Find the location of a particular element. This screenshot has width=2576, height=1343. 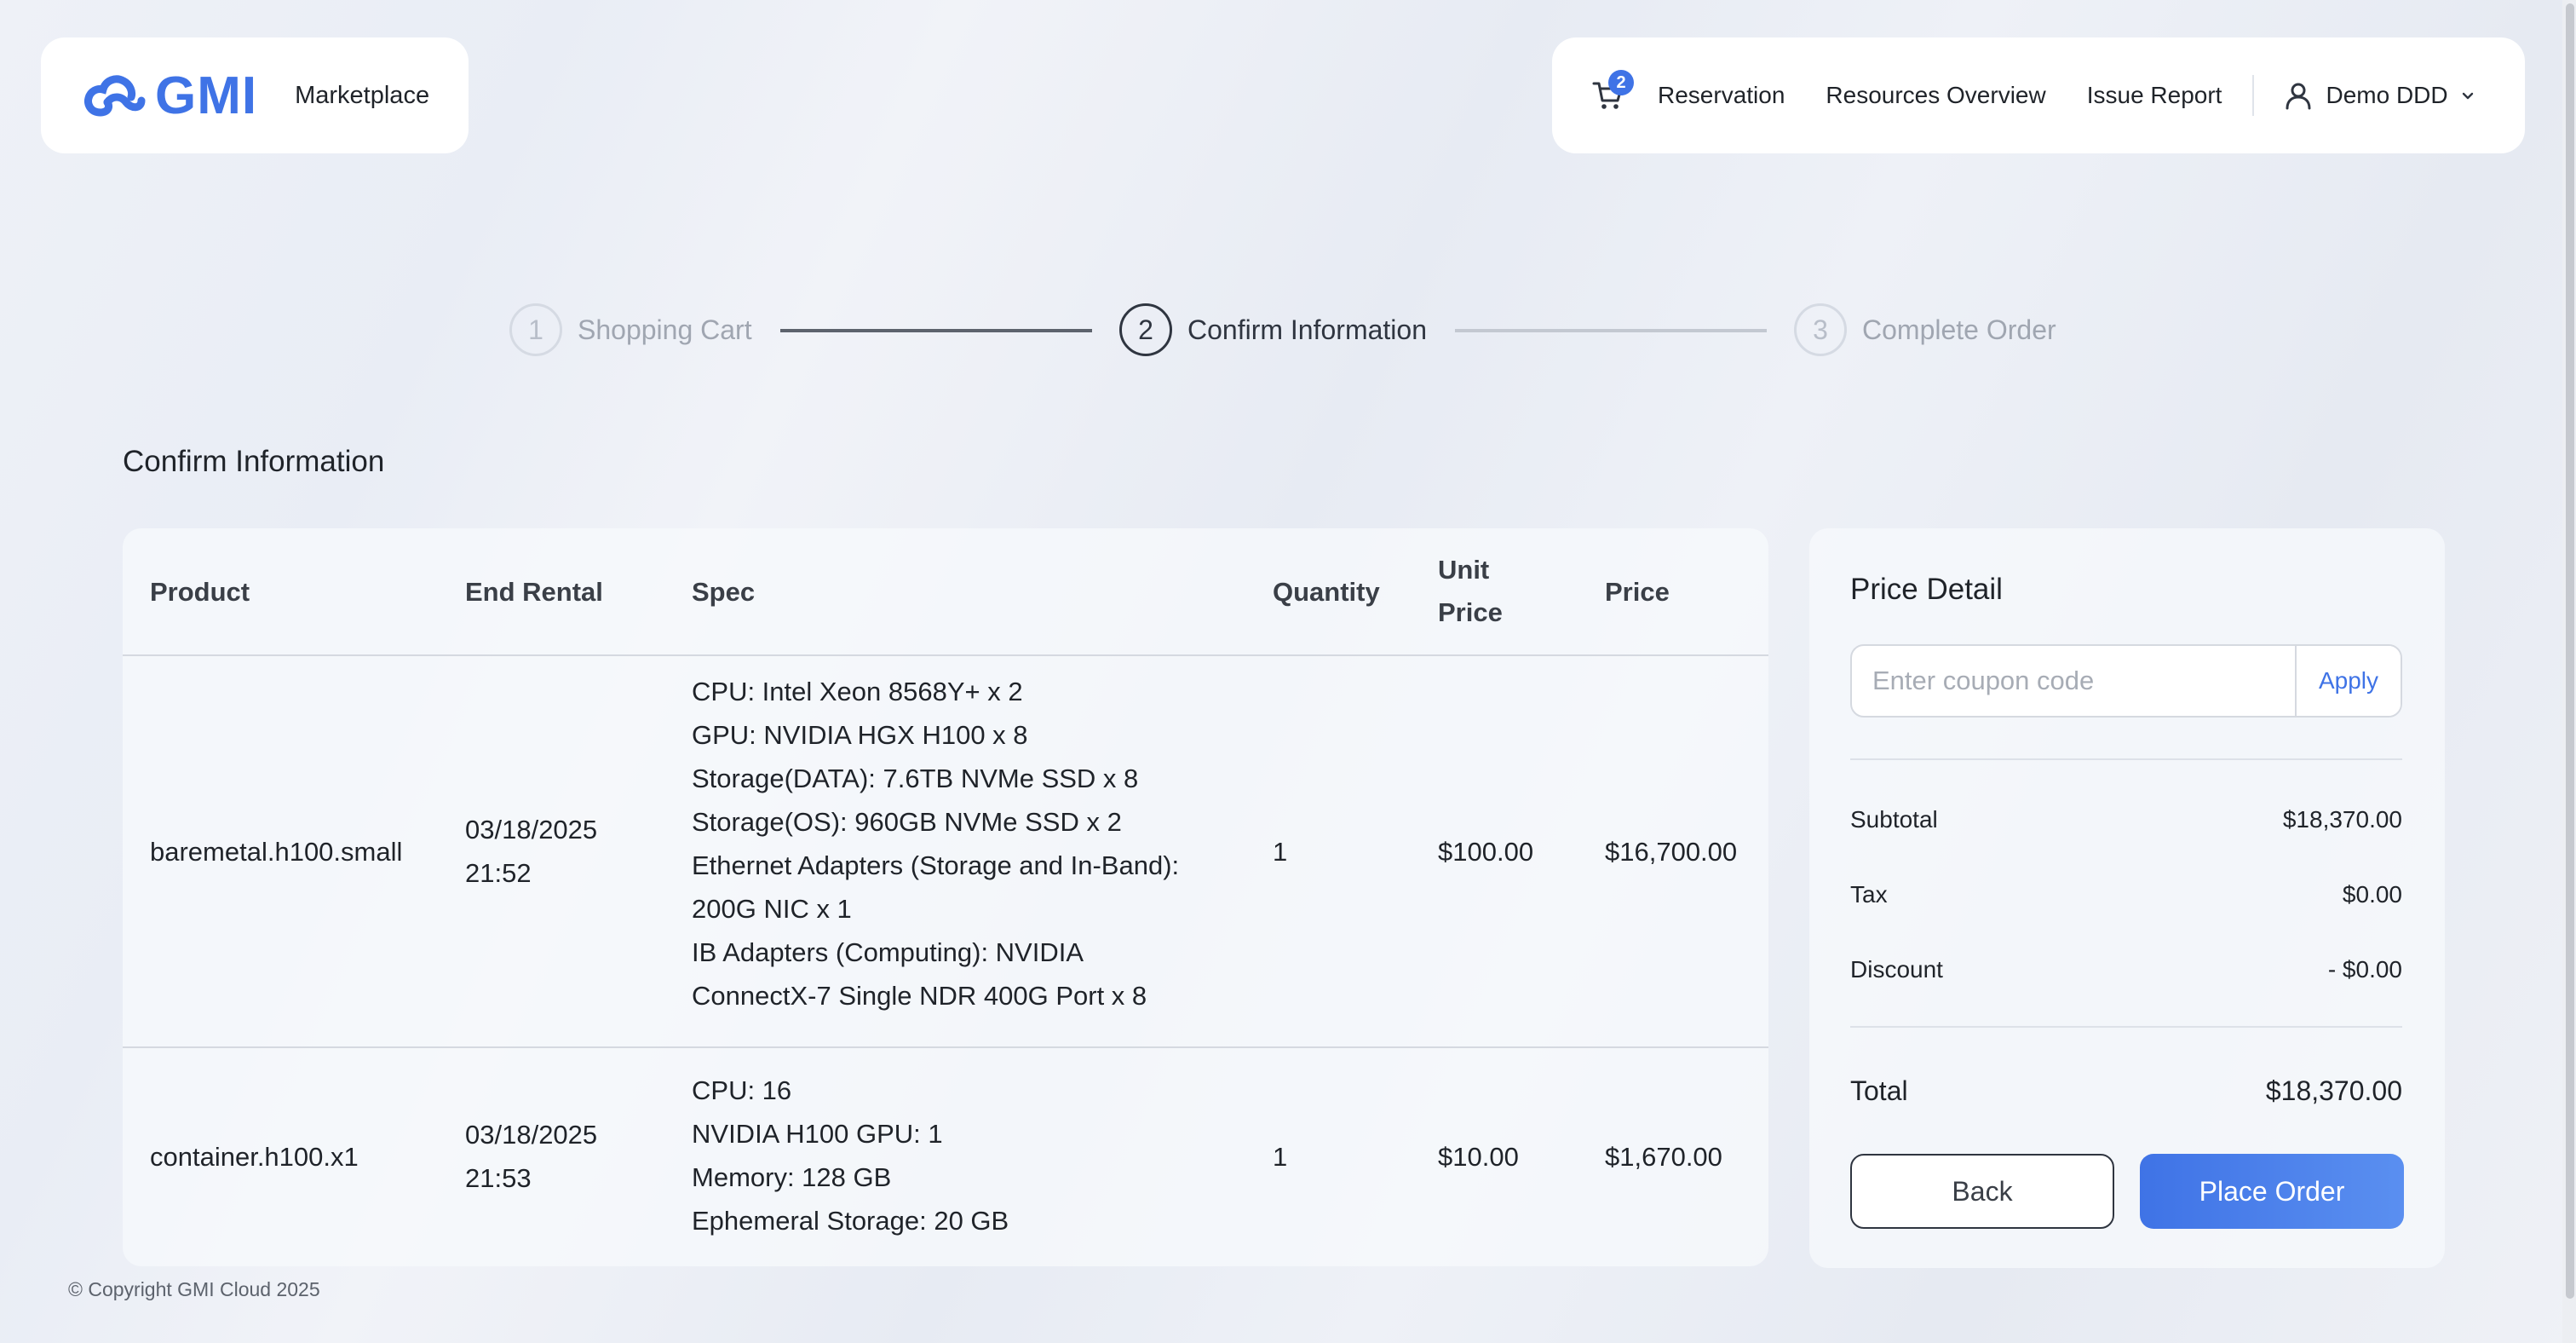

coupon-input is located at coordinates (2073, 681).